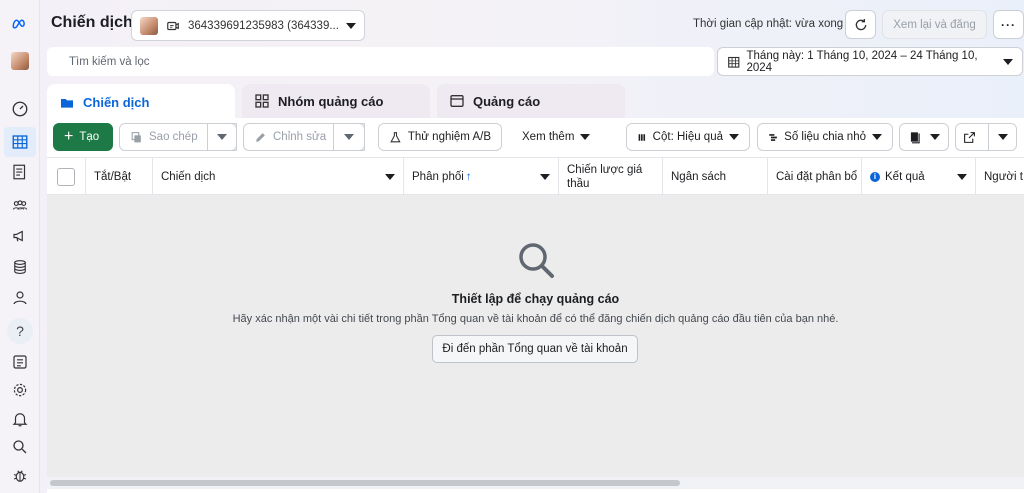 Image resolution: width=1024 pixels, height=493 pixels. I want to click on refresh-button, so click(860, 24).